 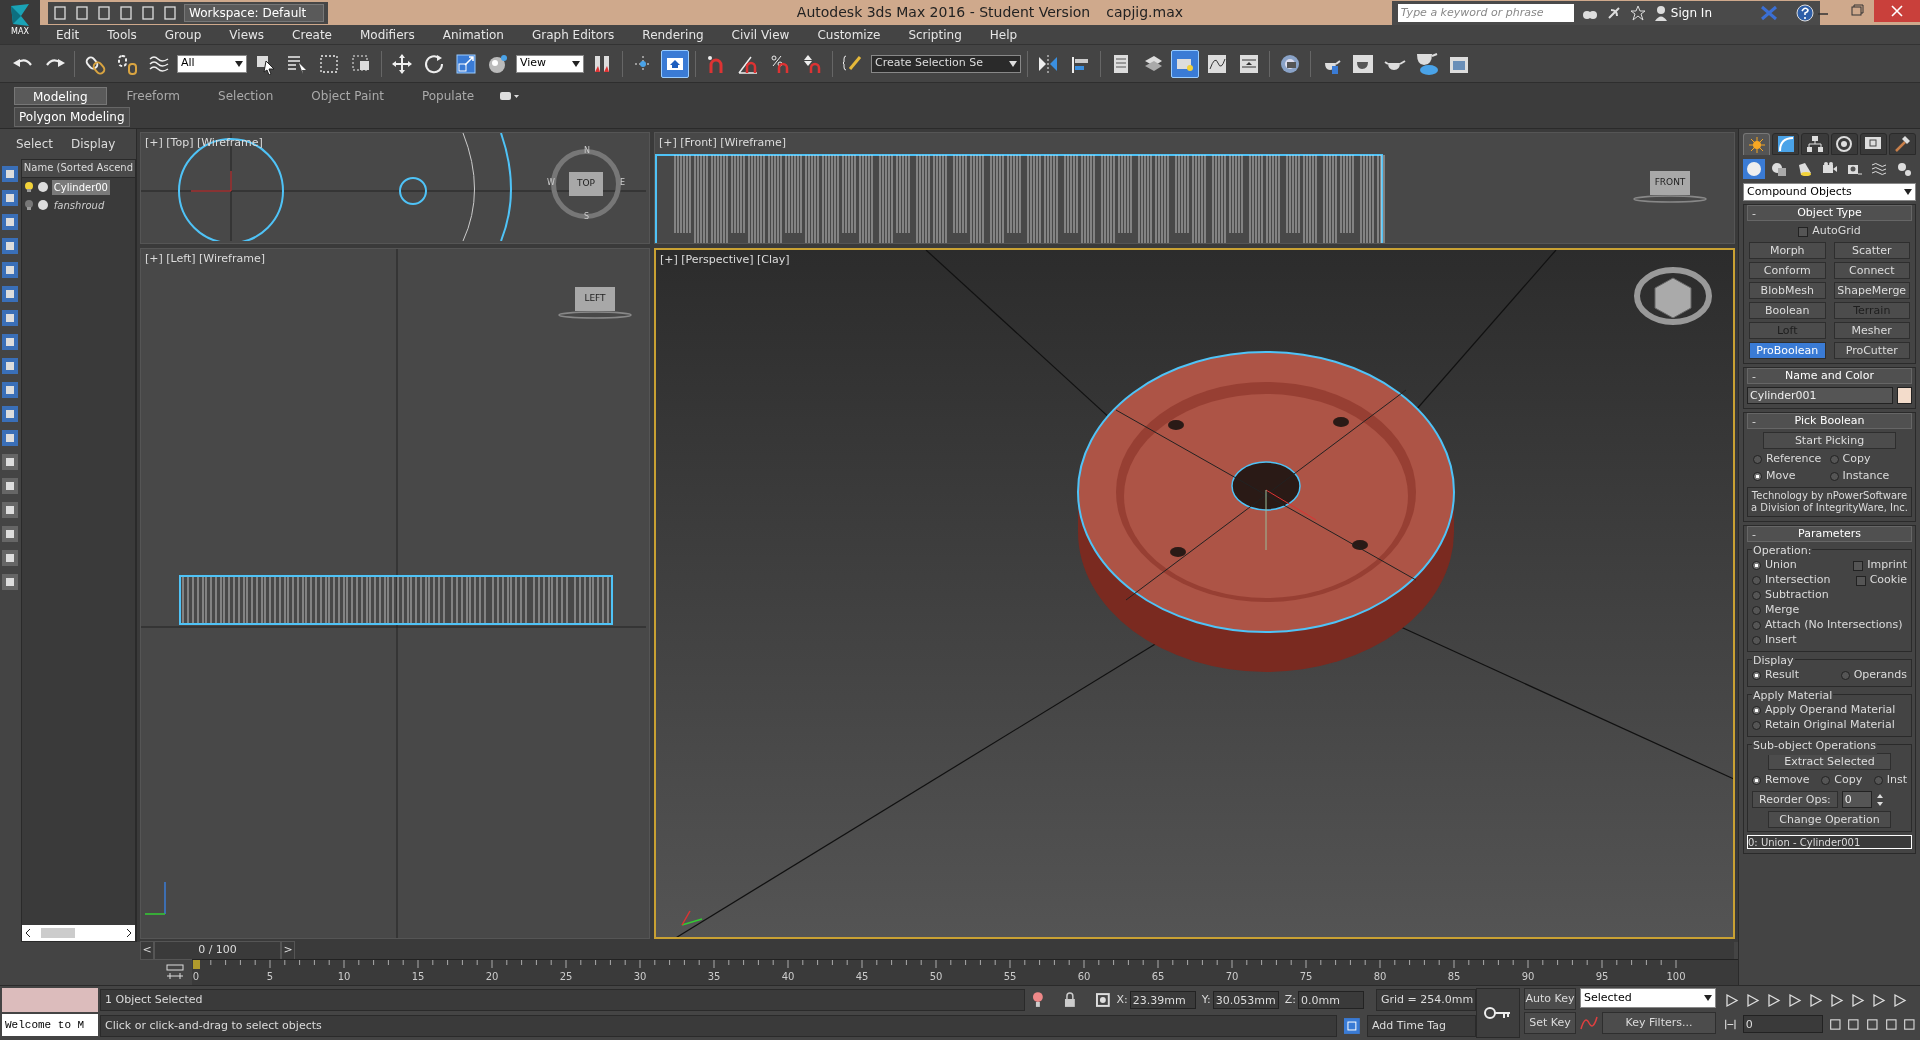 I want to click on maxscript-field: Welcome to M, so click(x=50, y=1025).